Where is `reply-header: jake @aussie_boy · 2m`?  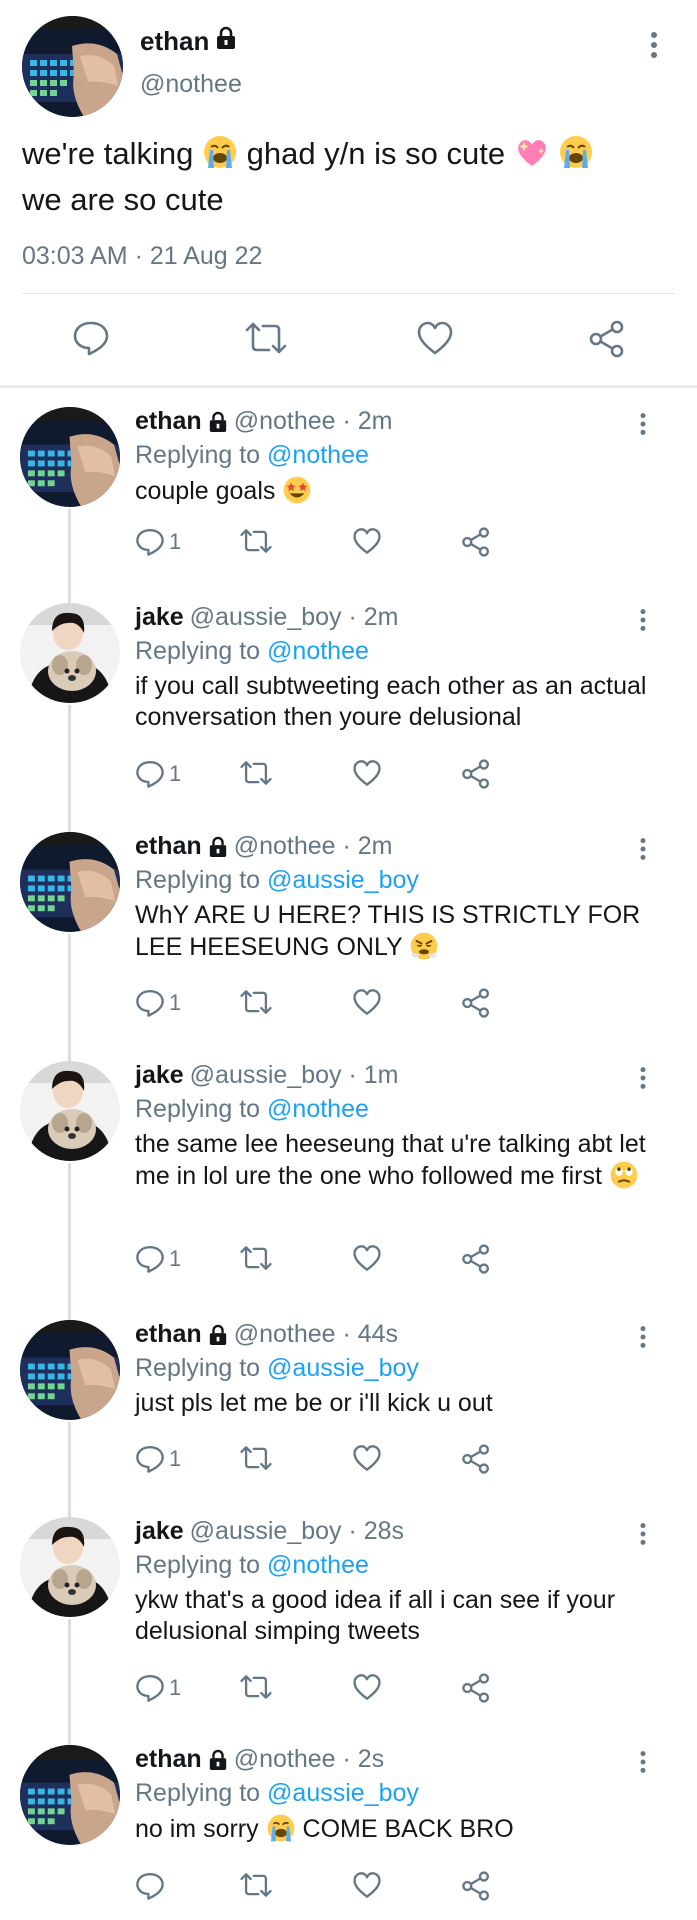
reply-header: jake @aussie_boy · 2m is located at coordinates (266, 617).